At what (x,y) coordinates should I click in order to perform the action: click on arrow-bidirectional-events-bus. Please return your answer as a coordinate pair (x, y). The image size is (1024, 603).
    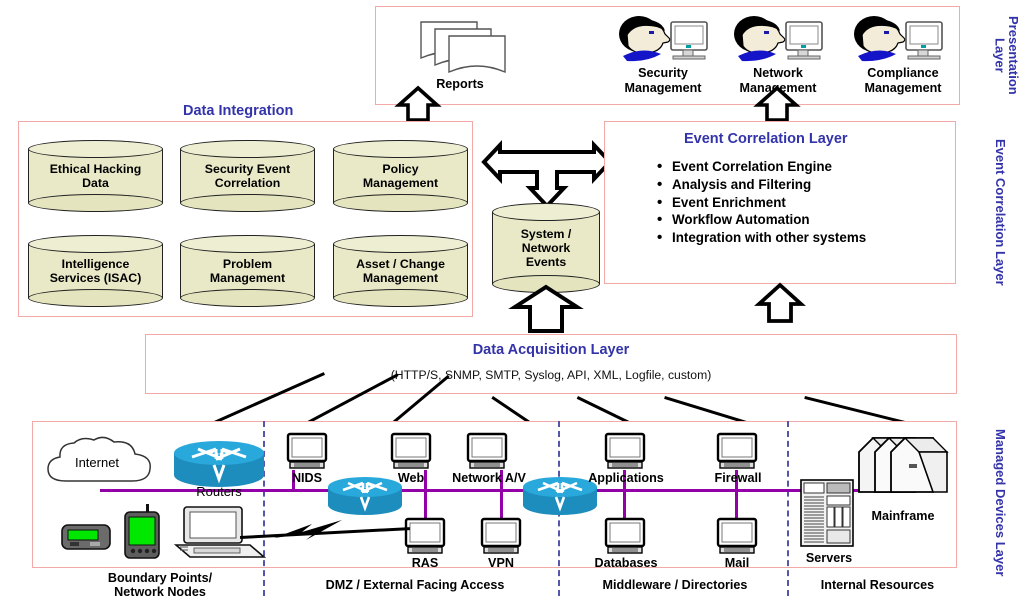
    Looking at the image, I should click on (547, 174).